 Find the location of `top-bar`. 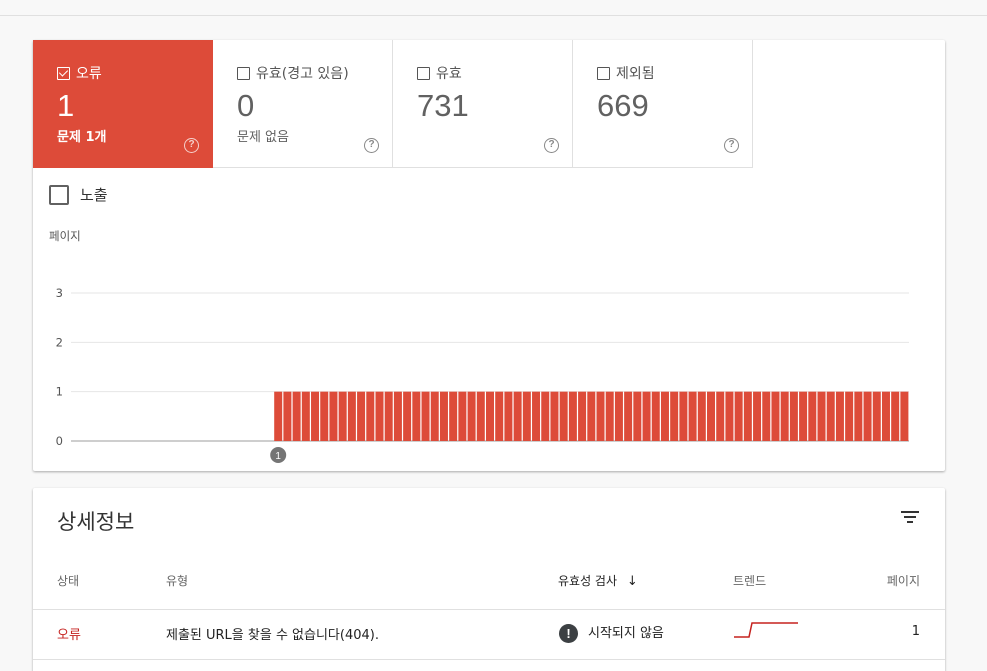

top-bar is located at coordinates (493, 8).